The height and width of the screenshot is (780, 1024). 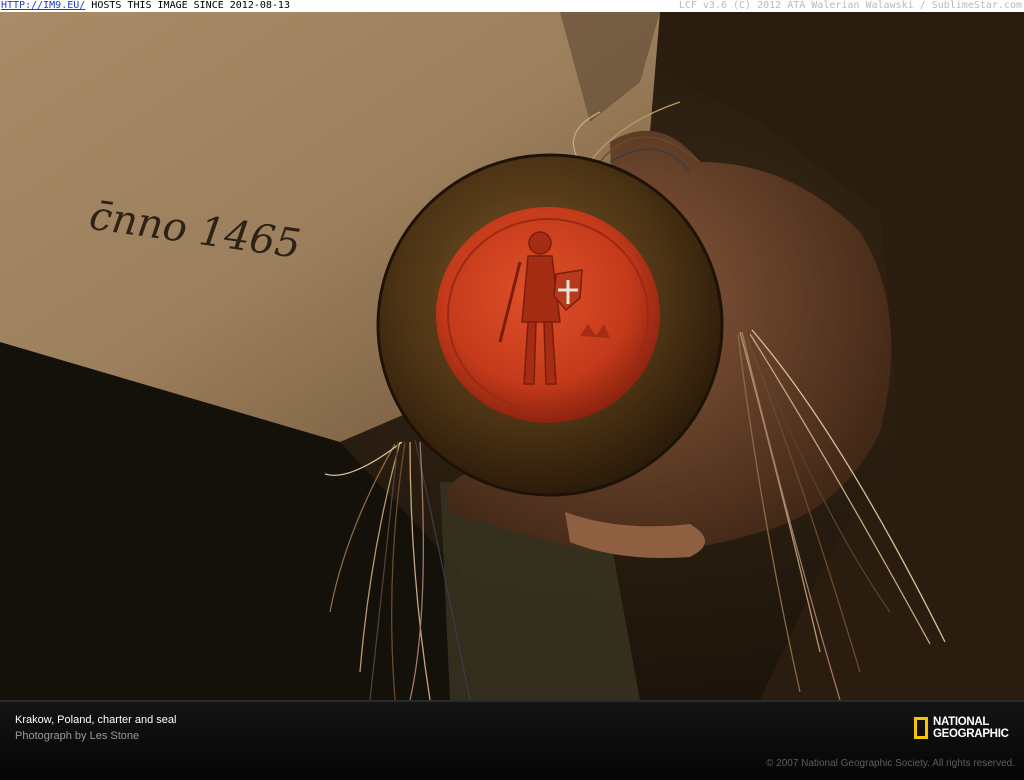 I want to click on photo-title: Krakow, Poland, charter and seal, so click(x=96, y=720).